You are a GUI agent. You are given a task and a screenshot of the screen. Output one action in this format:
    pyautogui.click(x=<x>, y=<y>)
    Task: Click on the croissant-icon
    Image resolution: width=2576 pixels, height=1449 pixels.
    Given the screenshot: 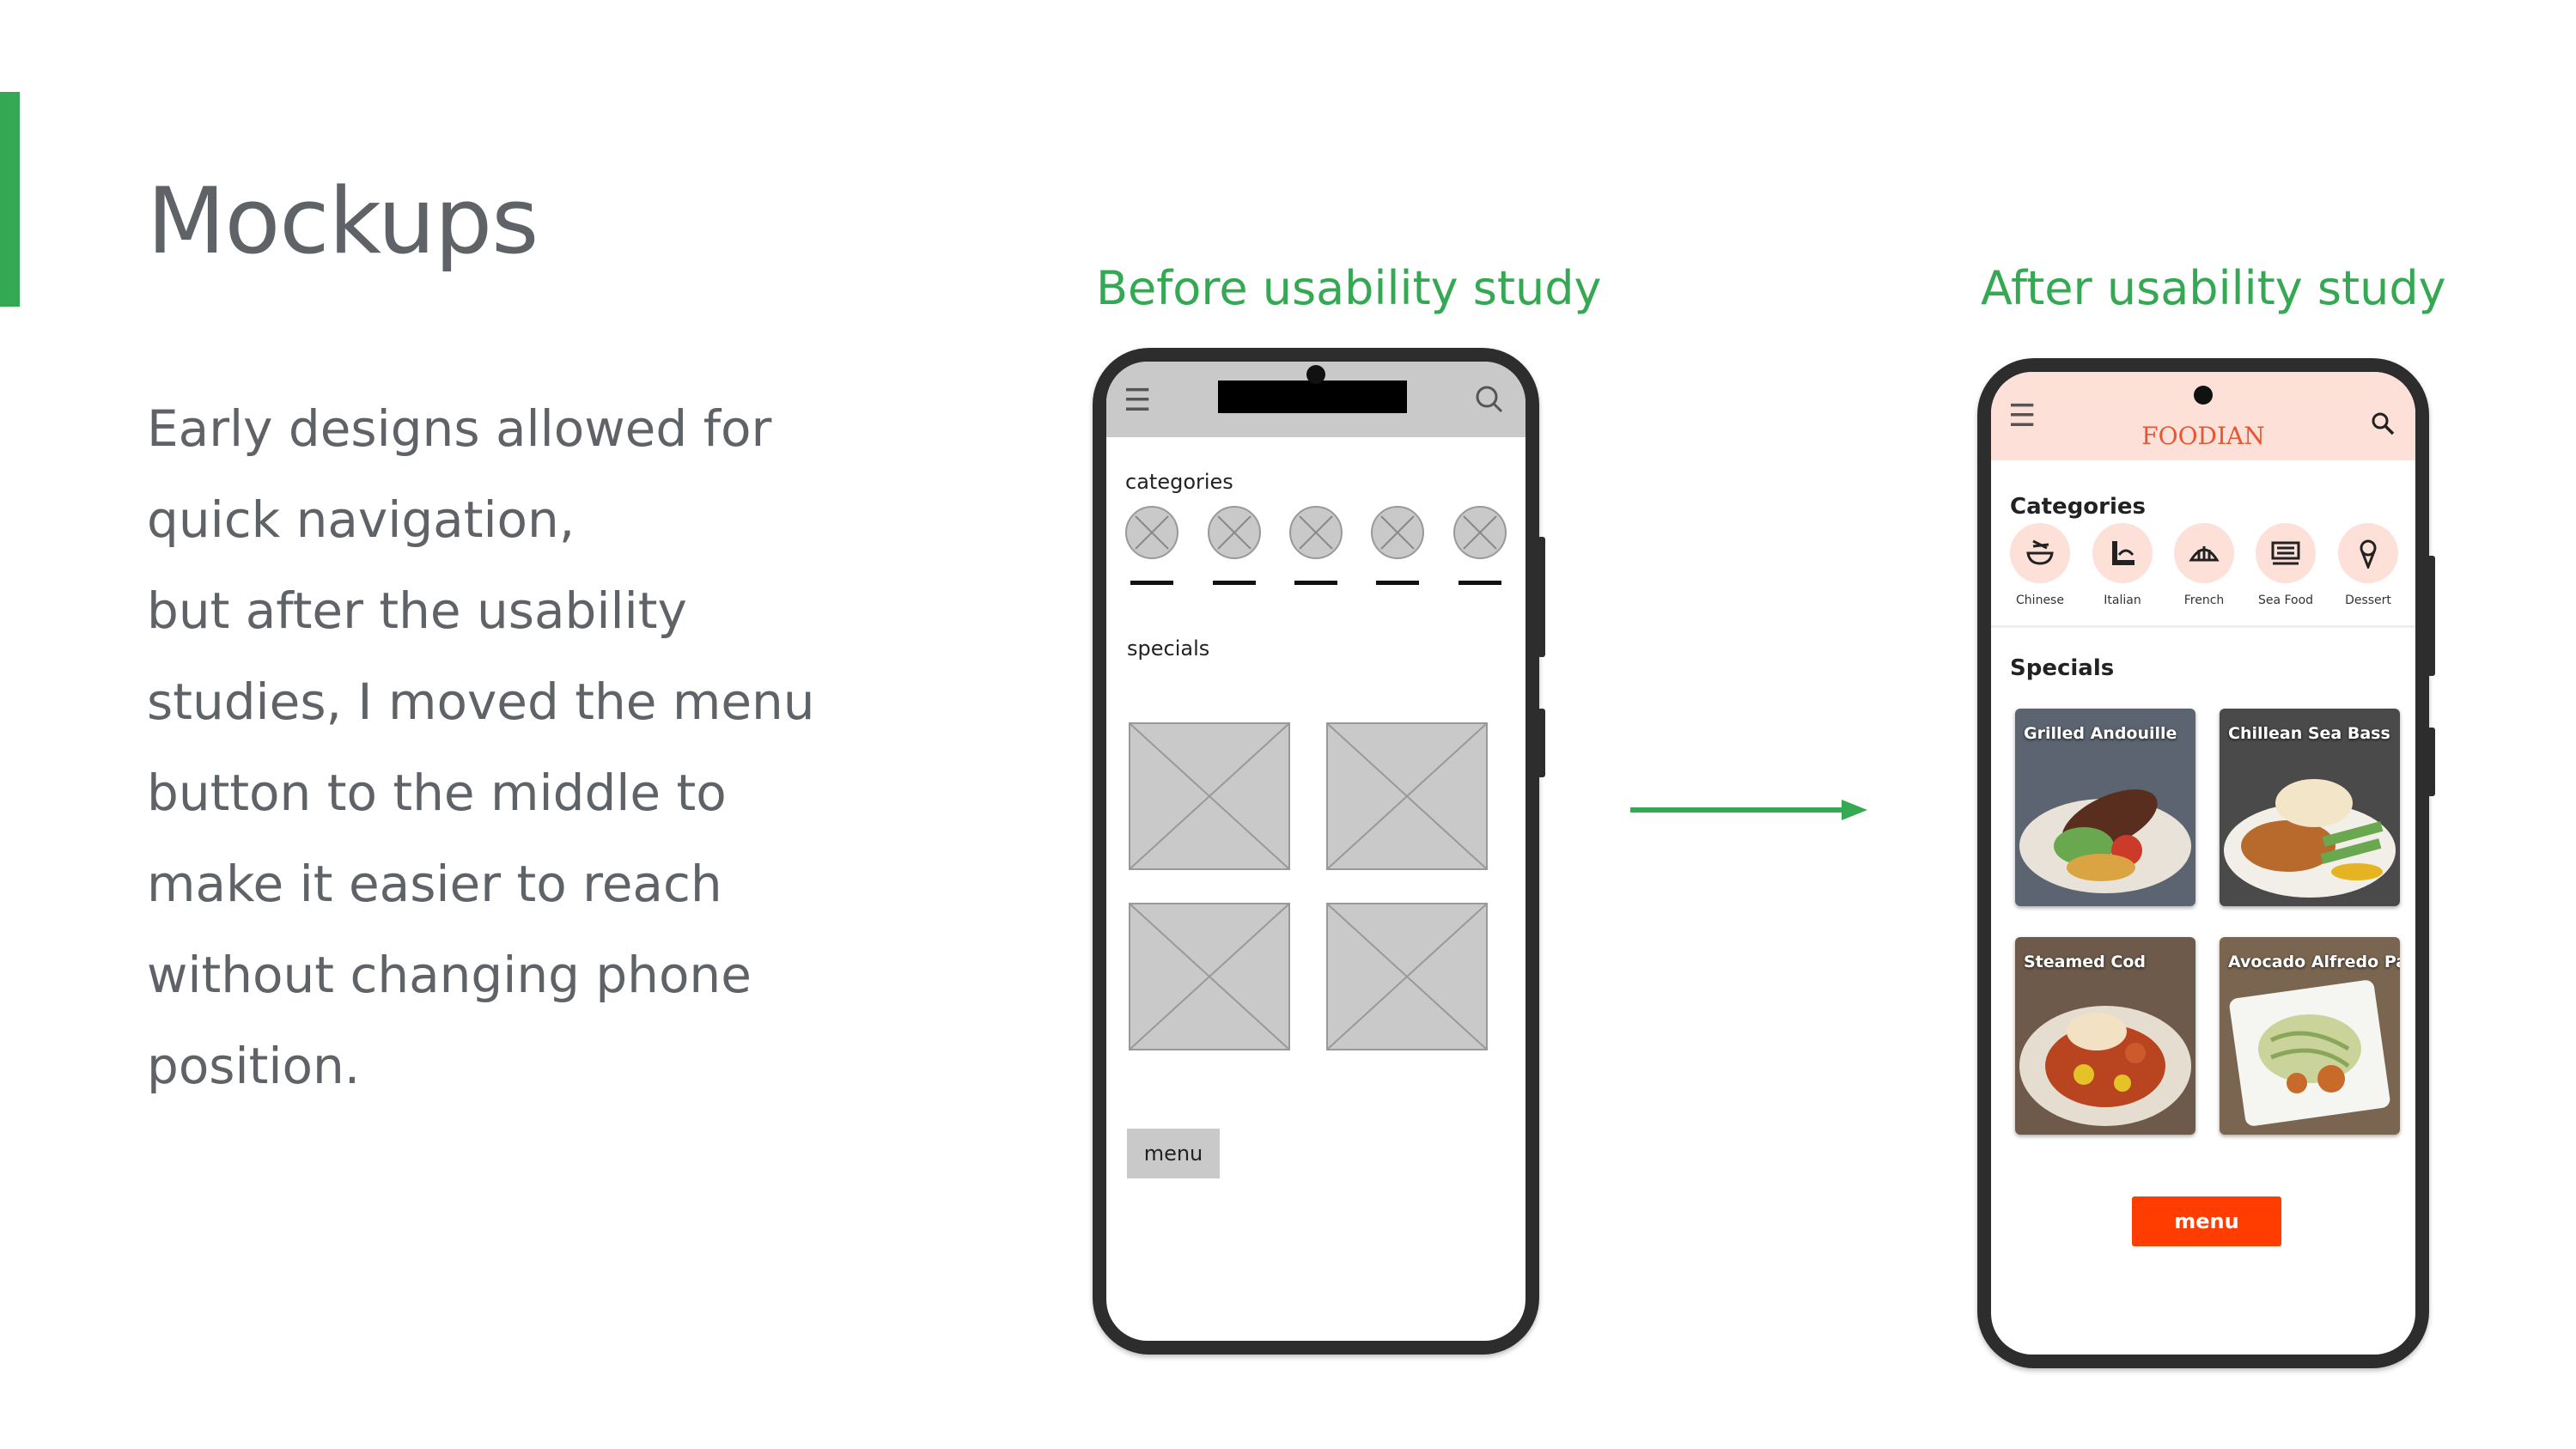 What is the action you would take?
    pyautogui.click(x=2204, y=554)
    